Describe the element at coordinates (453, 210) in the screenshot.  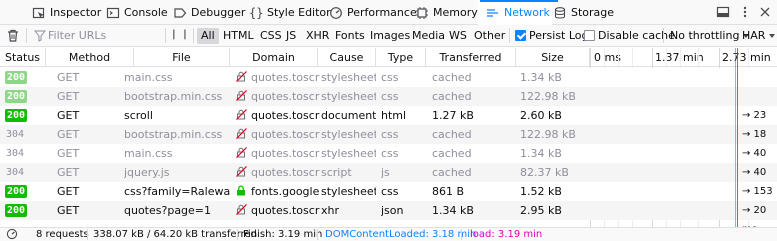
I see `transferred-cell: 1.34 kB` at that location.